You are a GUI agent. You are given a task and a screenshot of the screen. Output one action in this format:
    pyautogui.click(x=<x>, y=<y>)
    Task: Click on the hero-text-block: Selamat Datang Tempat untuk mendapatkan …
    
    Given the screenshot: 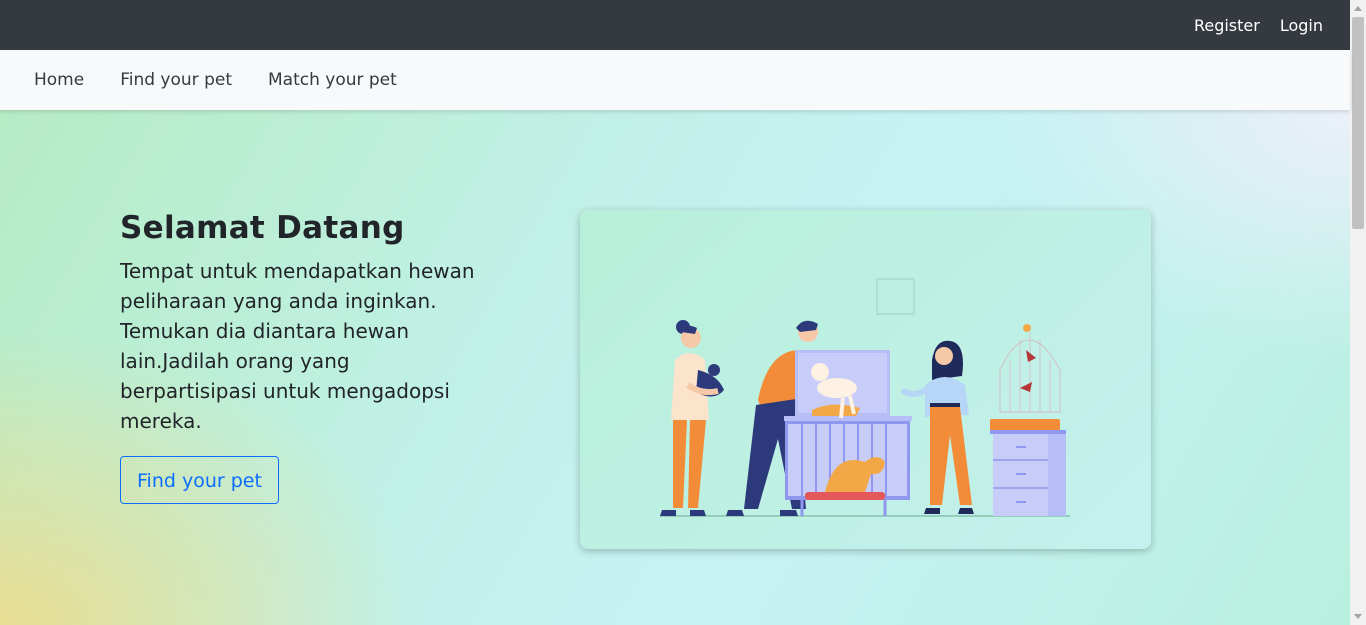 What is the action you would take?
    pyautogui.click(x=300, y=357)
    